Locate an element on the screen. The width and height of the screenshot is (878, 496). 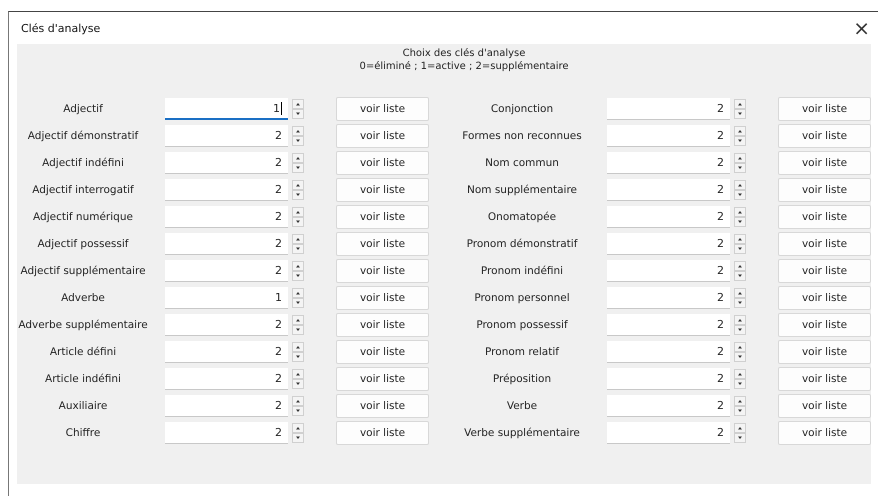
section-title: Choix des clés d'analyse is located at coordinates (464, 53).